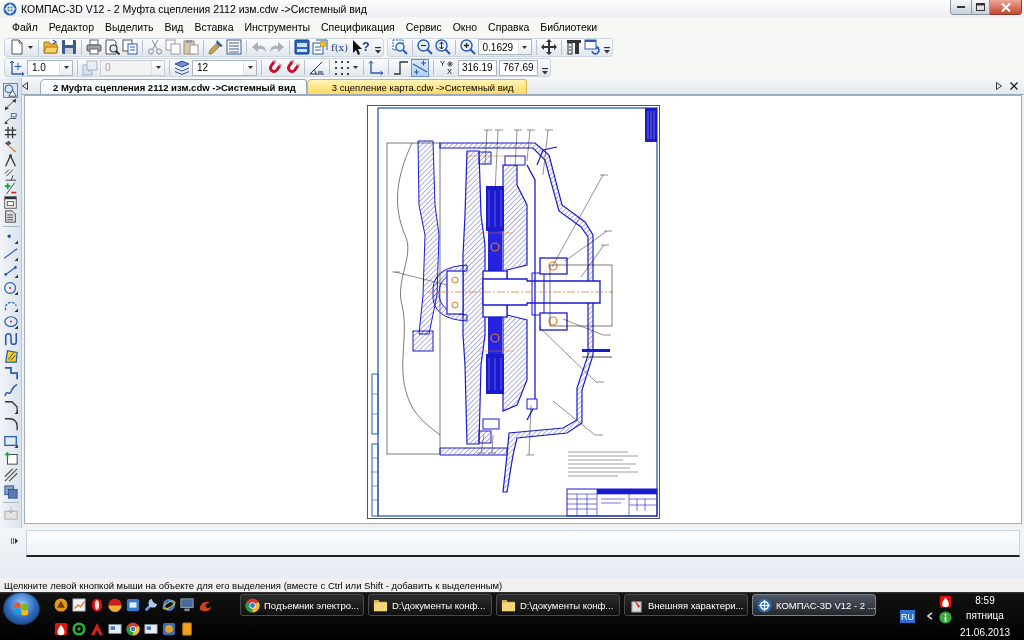 Image resolution: width=1024 pixels, height=640 pixels. What do you see at coordinates (187, 605) in the screenshot?
I see `monitor-icon` at bounding box center [187, 605].